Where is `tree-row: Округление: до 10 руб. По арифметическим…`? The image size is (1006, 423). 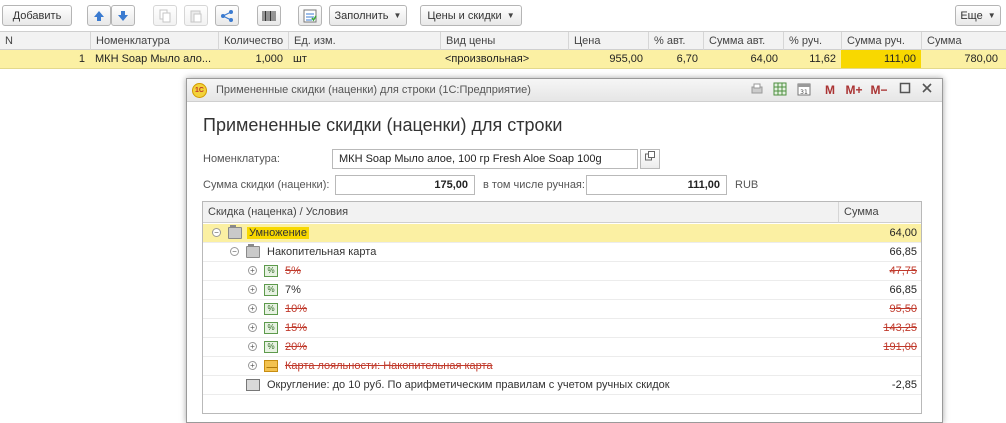 tree-row: Округление: до 10 руб. По арифметическим… is located at coordinates (562, 385).